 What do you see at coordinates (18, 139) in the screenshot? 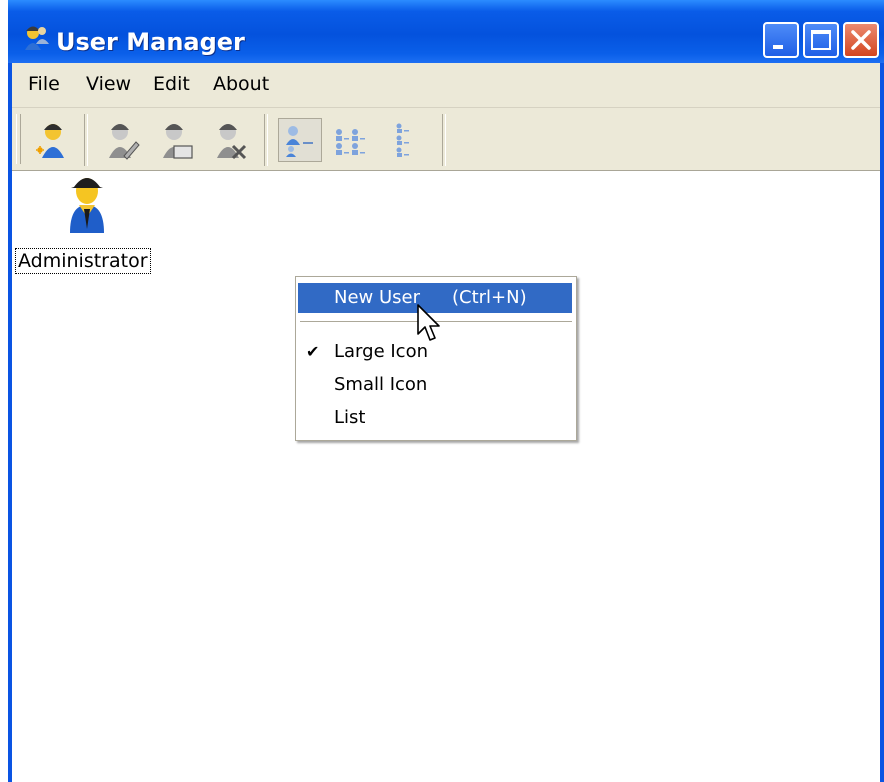
I see `toolbar-grip` at bounding box center [18, 139].